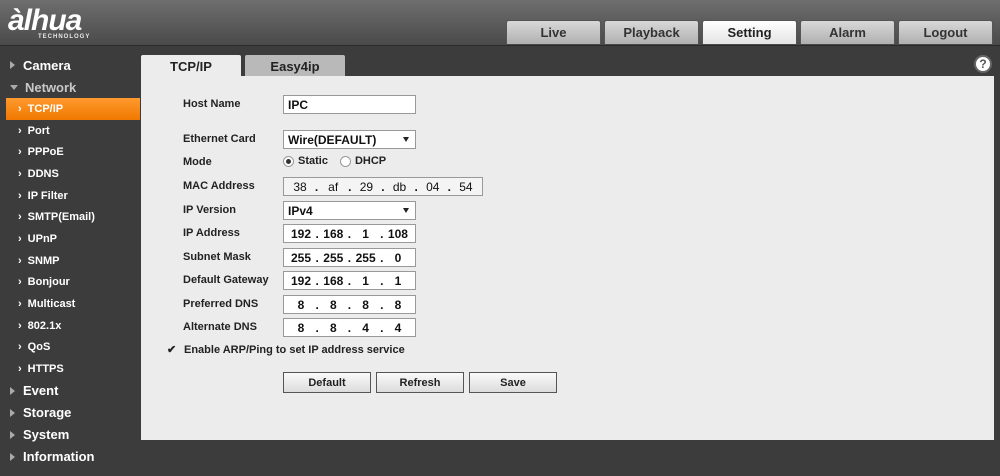 The image size is (1000, 476). What do you see at coordinates (70, 435) in the screenshot?
I see `sidebar-section-system: System` at bounding box center [70, 435].